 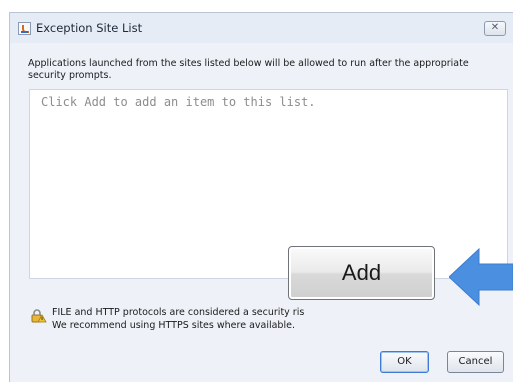 I want to click on lock-warning-icon, so click(x=39, y=316).